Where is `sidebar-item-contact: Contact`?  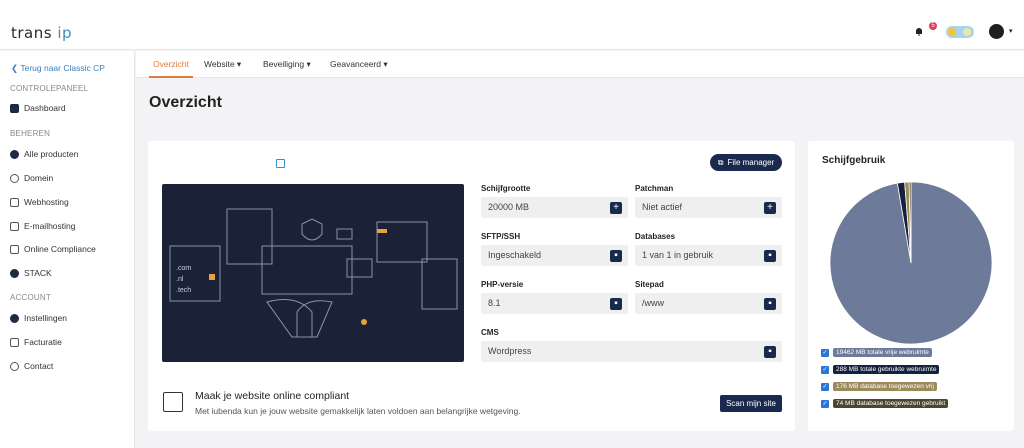
sidebar-item-contact: Contact is located at coordinates (31, 366).